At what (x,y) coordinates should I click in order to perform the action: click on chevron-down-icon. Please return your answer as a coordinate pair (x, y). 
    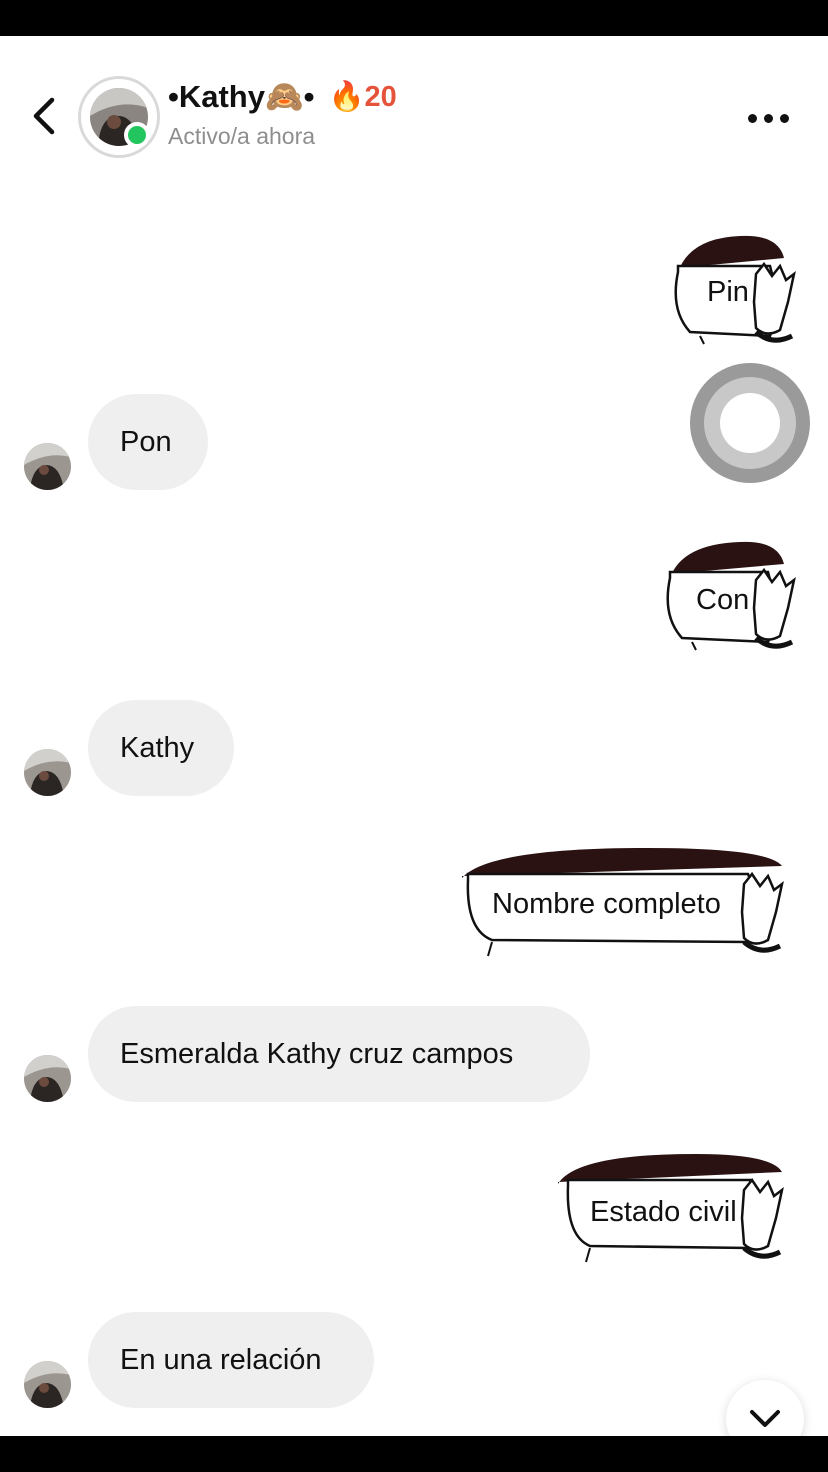
    Looking at the image, I should click on (765, 1418).